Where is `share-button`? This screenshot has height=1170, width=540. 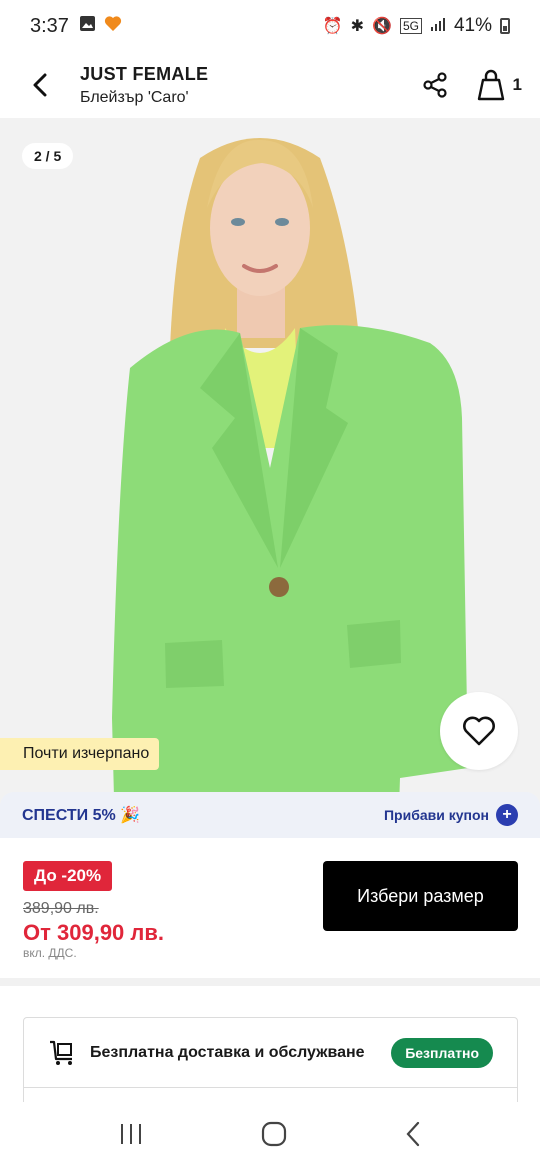 share-button is located at coordinates (435, 85).